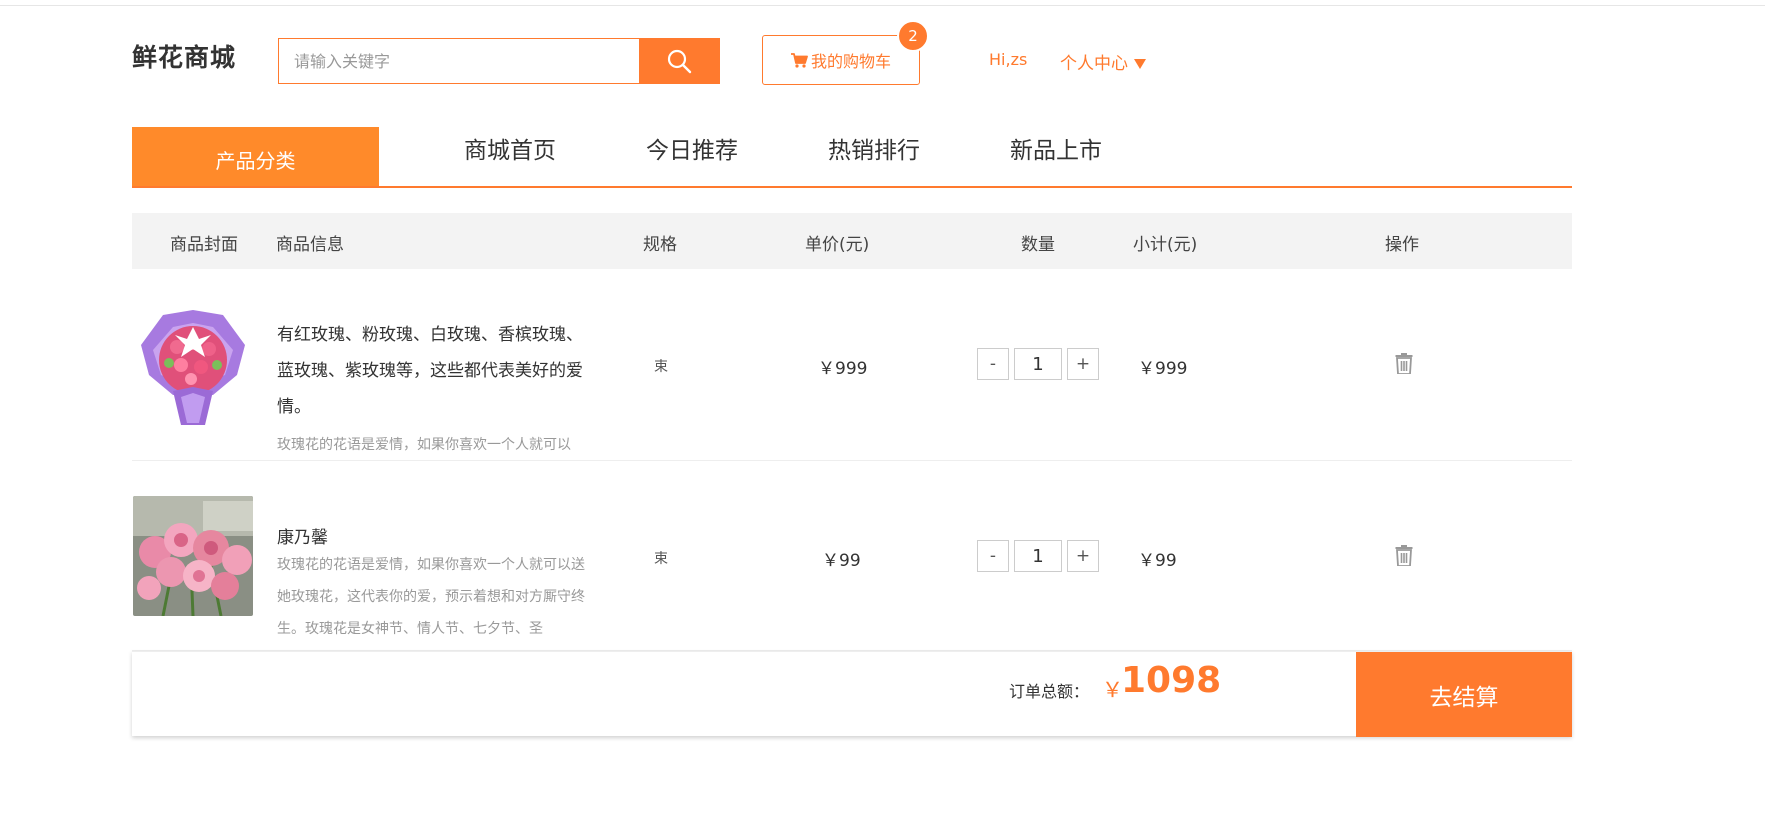 The image size is (1765, 831). I want to click on order-summary-bar: 订单总额： ￥ 1098 去结算, so click(852, 694).